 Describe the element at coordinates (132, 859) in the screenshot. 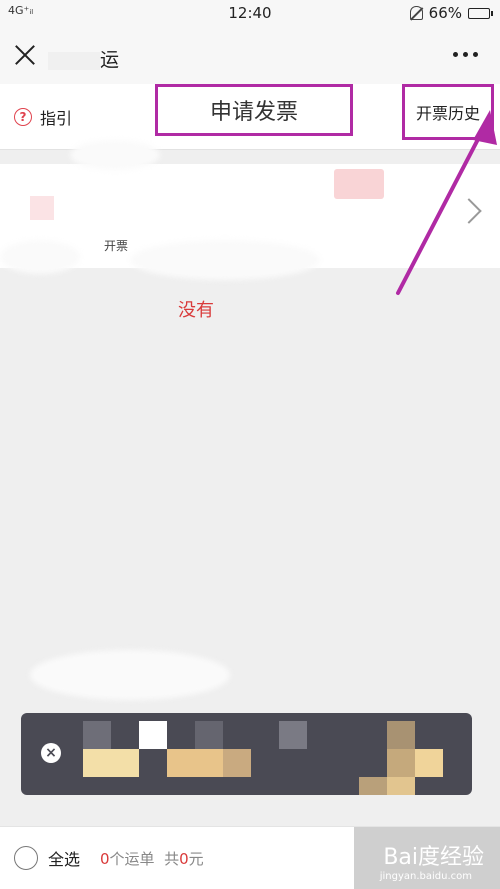

I see `waybill-suffix: 个运单` at that location.